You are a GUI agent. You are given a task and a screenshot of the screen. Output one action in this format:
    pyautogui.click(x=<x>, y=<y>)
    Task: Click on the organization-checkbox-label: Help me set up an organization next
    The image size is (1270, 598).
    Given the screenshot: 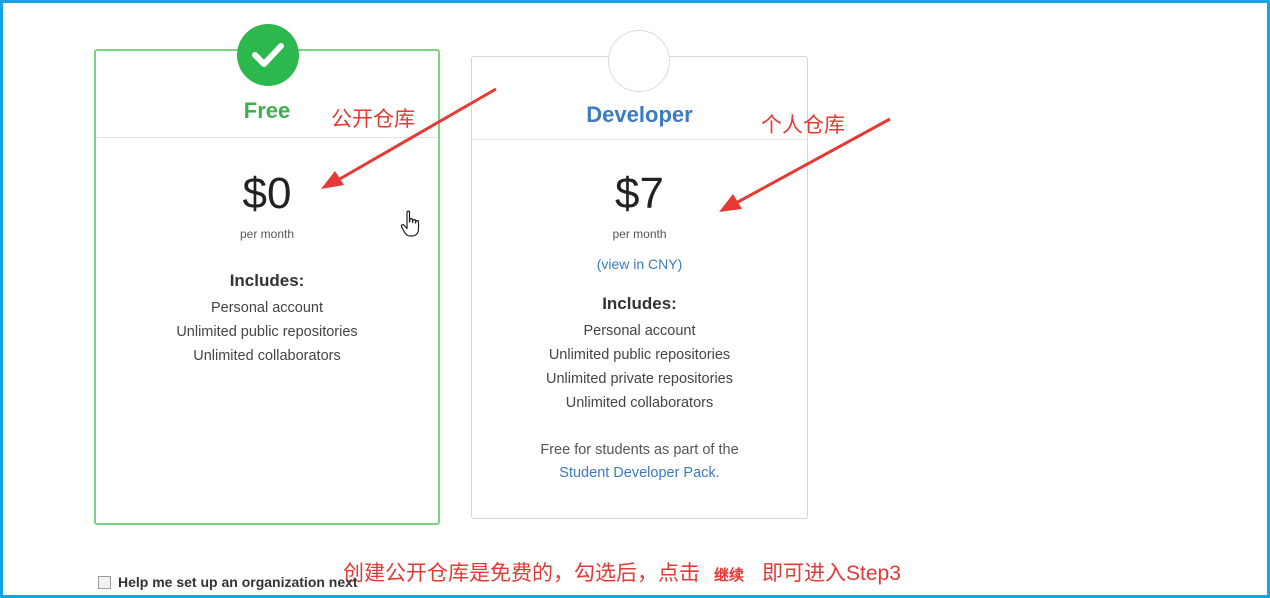 What is the action you would take?
    pyautogui.click(x=238, y=582)
    